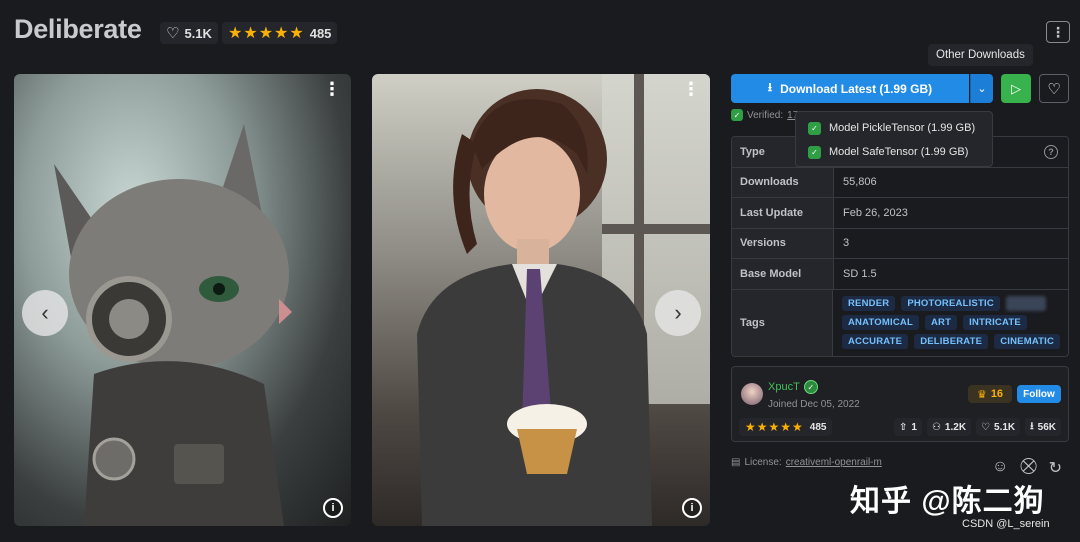  What do you see at coordinates (846, 243) in the screenshot?
I see `details-value: 3` at bounding box center [846, 243].